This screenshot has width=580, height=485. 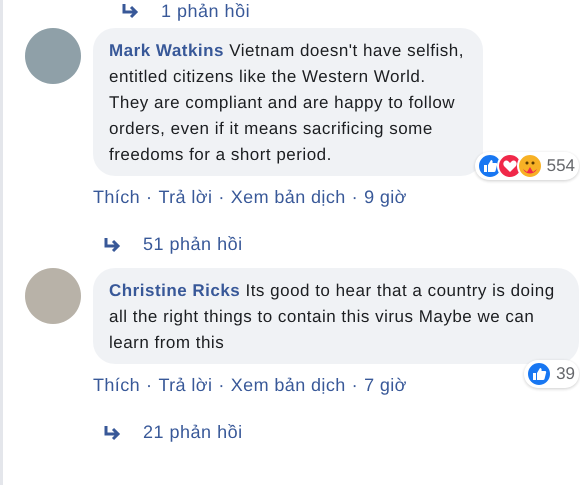 I want to click on reaction-count: 554, so click(x=560, y=166).